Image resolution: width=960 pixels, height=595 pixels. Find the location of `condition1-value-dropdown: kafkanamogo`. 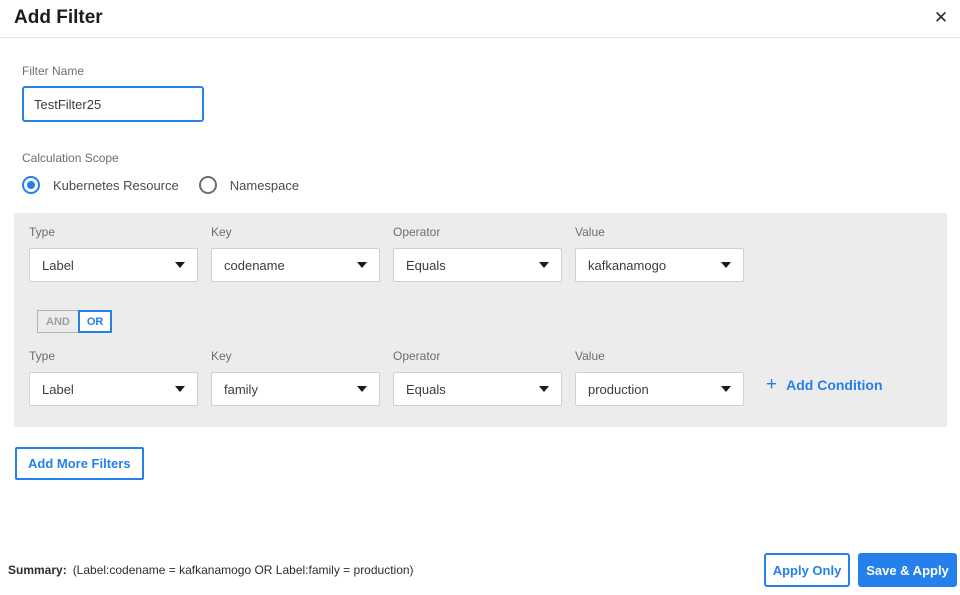

condition1-value-dropdown: kafkanamogo is located at coordinates (659, 265).